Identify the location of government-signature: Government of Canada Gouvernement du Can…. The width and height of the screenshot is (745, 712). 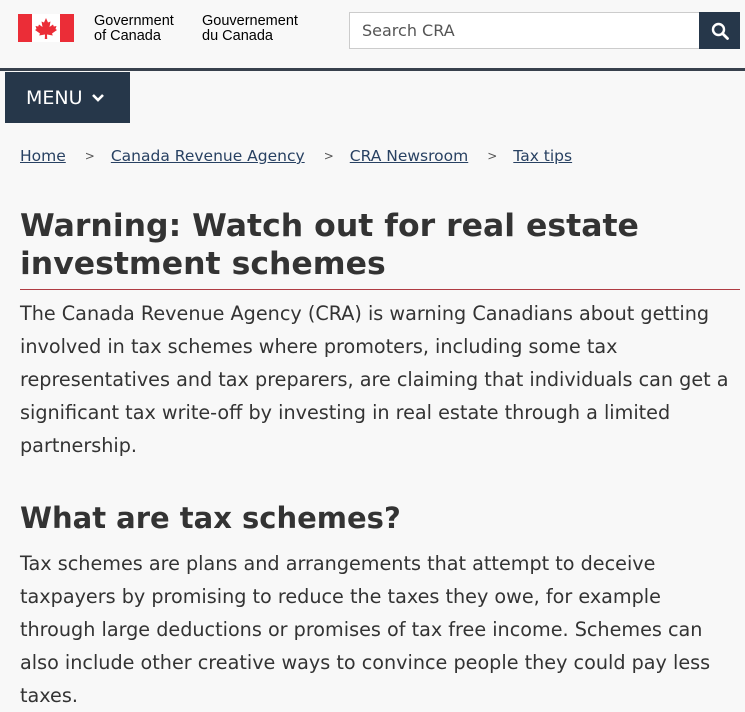
(158, 29).